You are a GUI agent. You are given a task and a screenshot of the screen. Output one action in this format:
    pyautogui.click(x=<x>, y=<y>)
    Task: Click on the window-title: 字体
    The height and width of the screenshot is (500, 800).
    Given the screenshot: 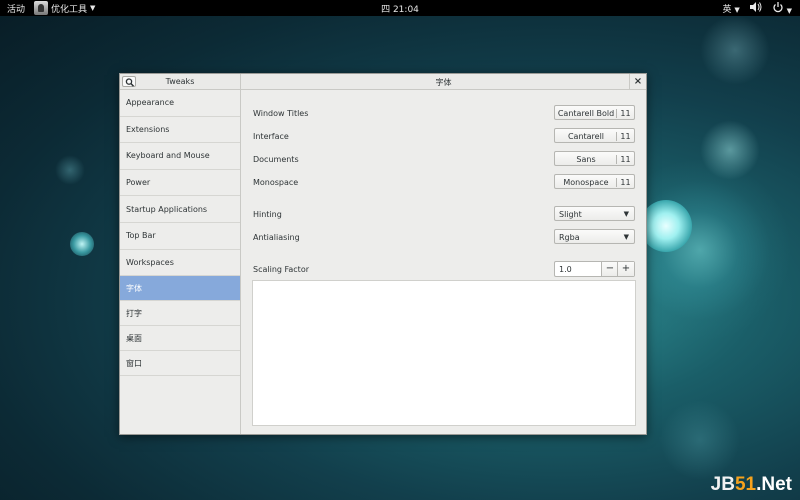 What is the action you would take?
    pyautogui.click(x=443, y=82)
    